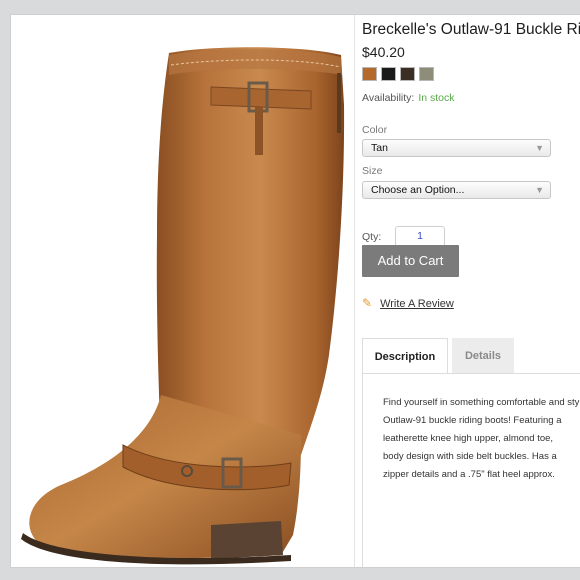 The height and width of the screenshot is (580, 580). What do you see at coordinates (417, 304) in the screenshot?
I see `write-review-link: Write A Review` at bounding box center [417, 304].